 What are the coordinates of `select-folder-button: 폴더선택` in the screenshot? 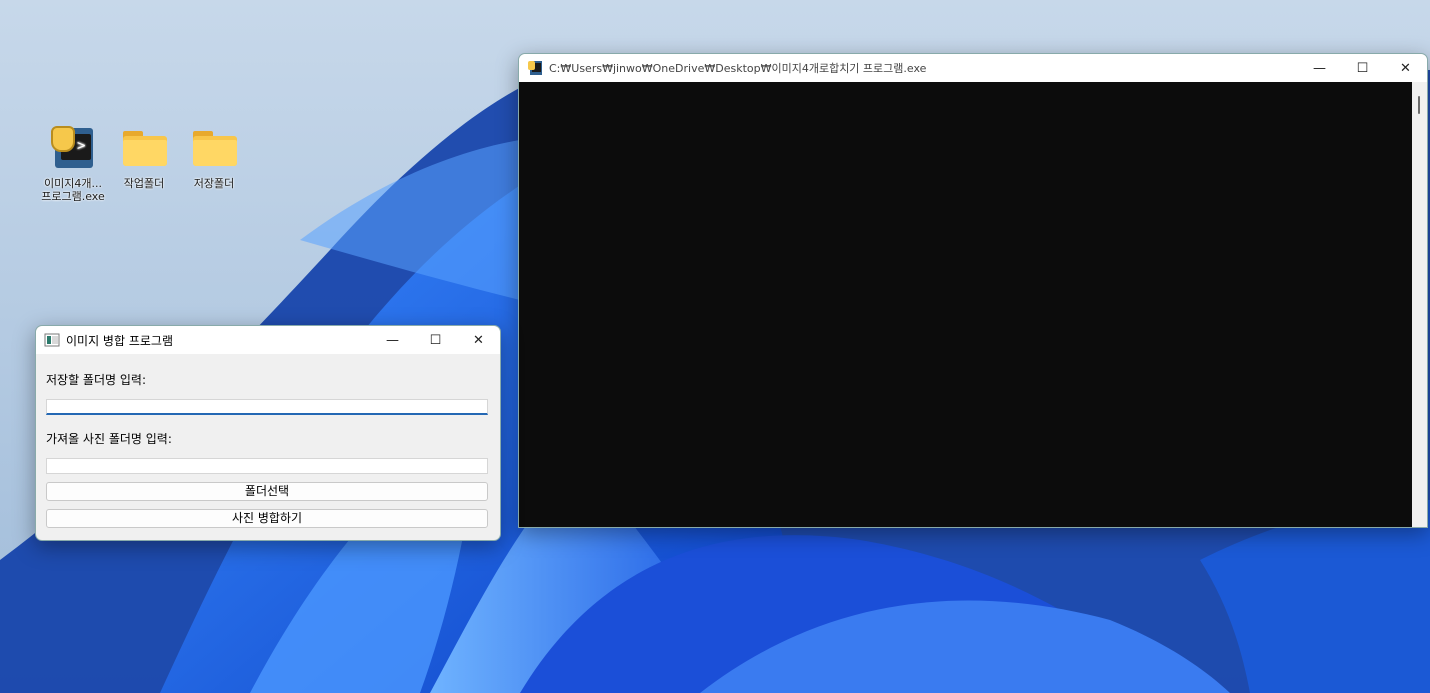 It's located at (267, 491).